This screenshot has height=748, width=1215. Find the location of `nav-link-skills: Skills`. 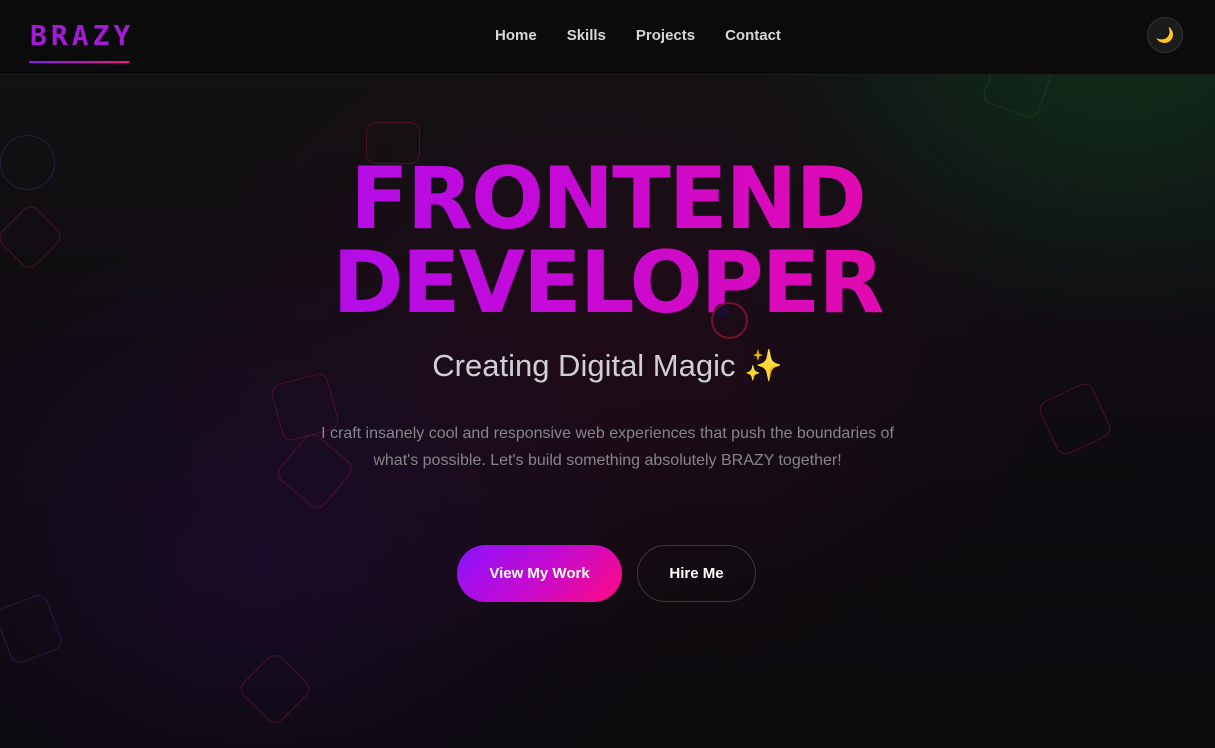

nav-link-skills: Skills is located at coordinates (586, 36).